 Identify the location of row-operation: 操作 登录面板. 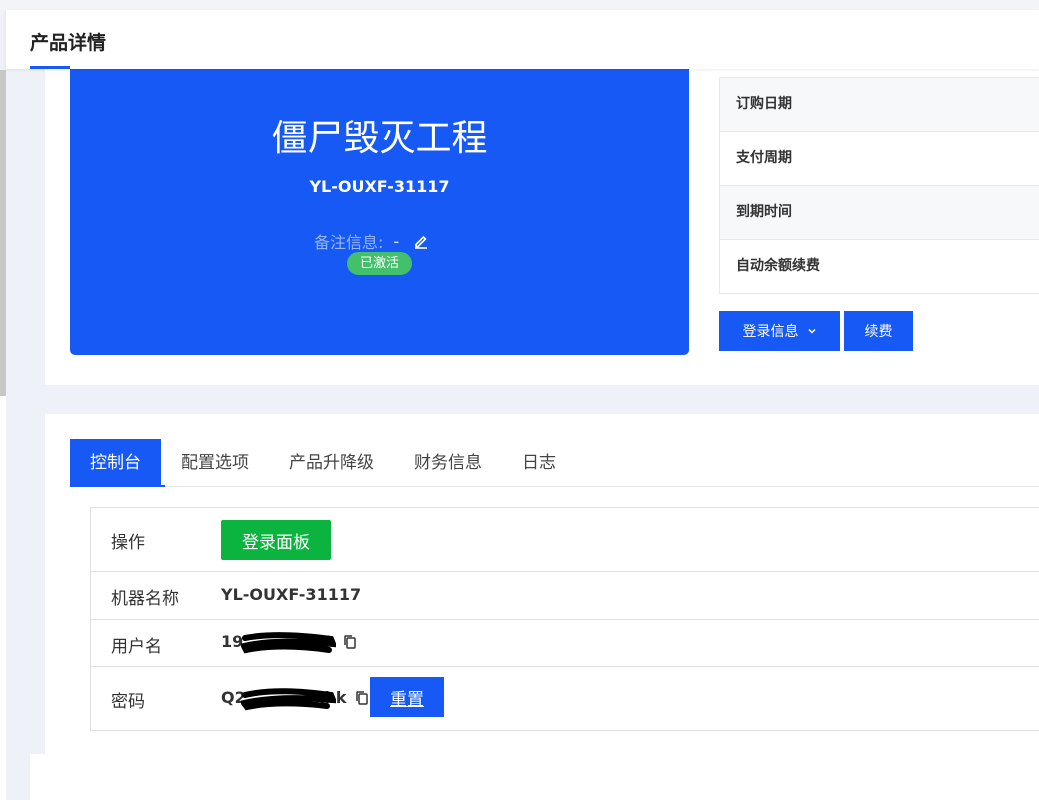
(565, 540).